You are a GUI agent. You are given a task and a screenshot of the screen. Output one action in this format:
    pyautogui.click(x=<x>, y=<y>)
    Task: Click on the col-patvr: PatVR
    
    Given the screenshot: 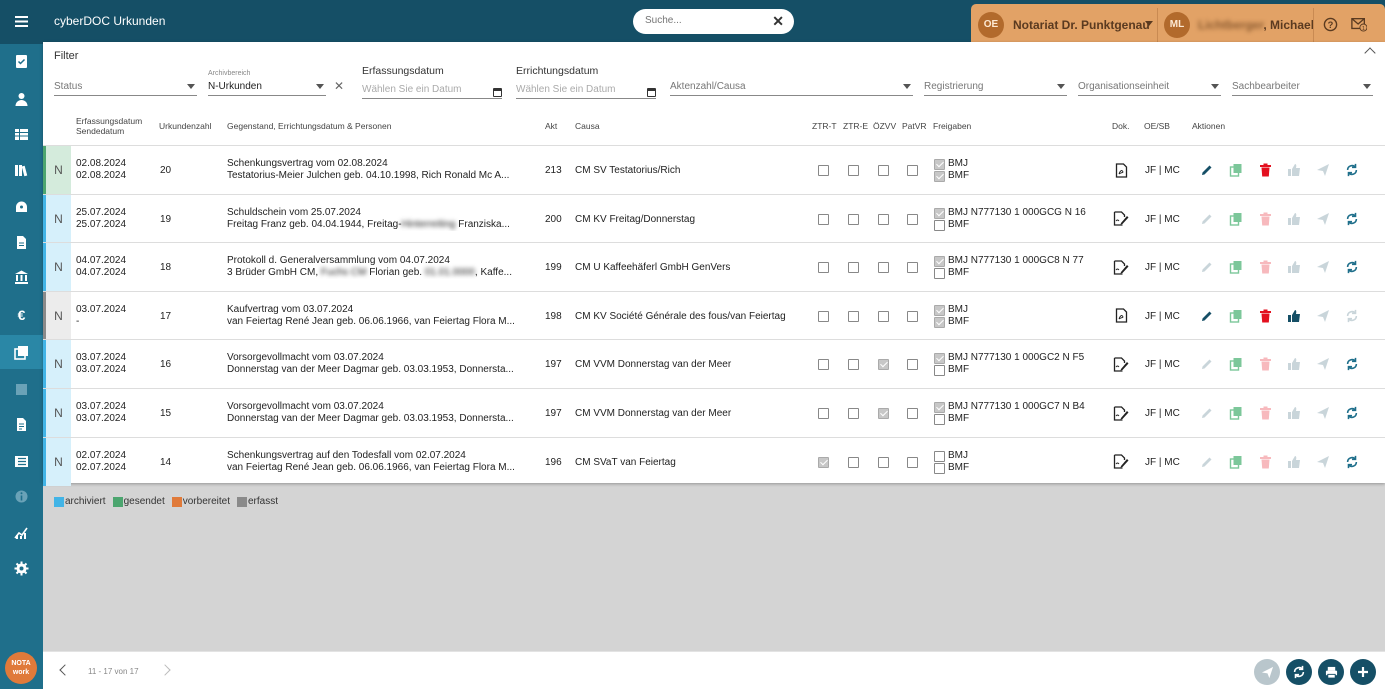 What is the action you would take?
    pyautogui.click(x=914, y=126)
    